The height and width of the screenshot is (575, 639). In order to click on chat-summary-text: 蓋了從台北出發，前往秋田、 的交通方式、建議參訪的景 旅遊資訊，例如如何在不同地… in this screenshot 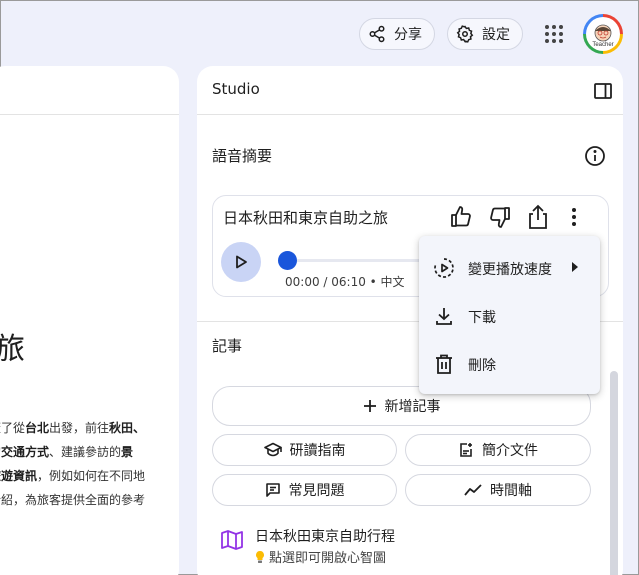, I will do `click(89, 464)`.